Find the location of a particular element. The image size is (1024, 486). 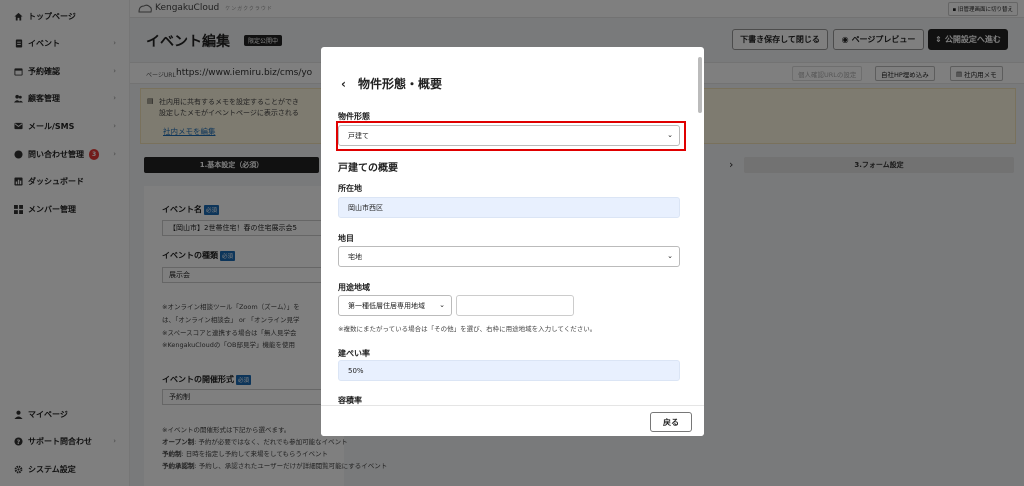

land-category-label: 地目 is located at coordinates (346, 238).